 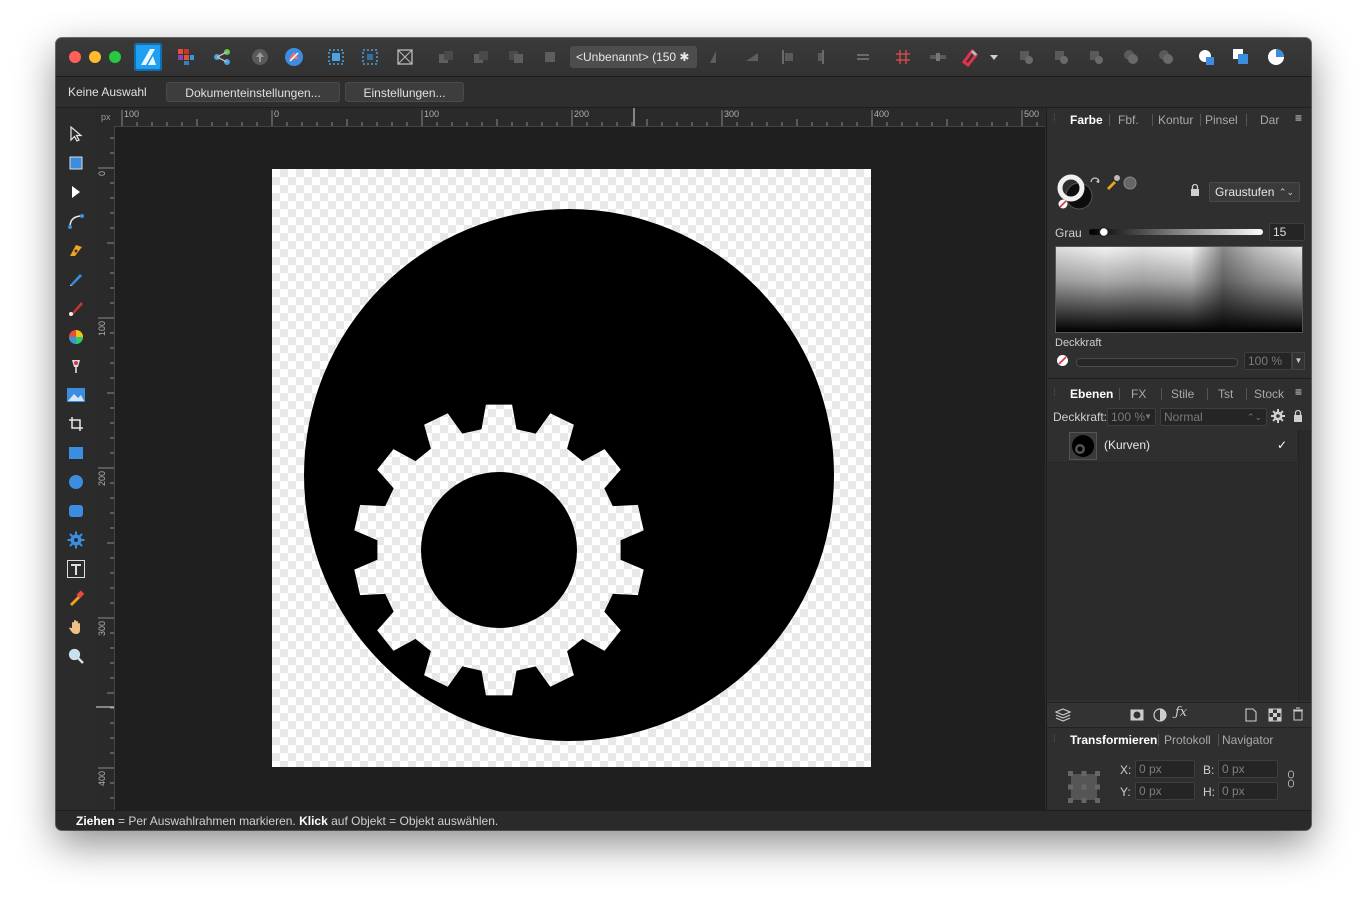 What do you see at coordinates (76, 569) in the screenshot?
I see `text-tool-icon` at bounding box center [76, 569].